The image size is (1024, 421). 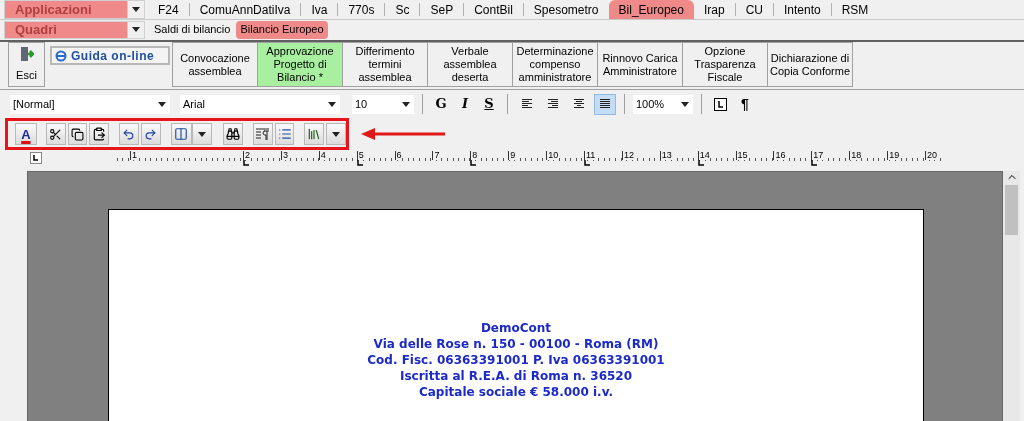 What do you see at coordinates (663, 104) in the screenshot?
I see `zoom-dropdown: 100%` at bounding box center [663, 104].